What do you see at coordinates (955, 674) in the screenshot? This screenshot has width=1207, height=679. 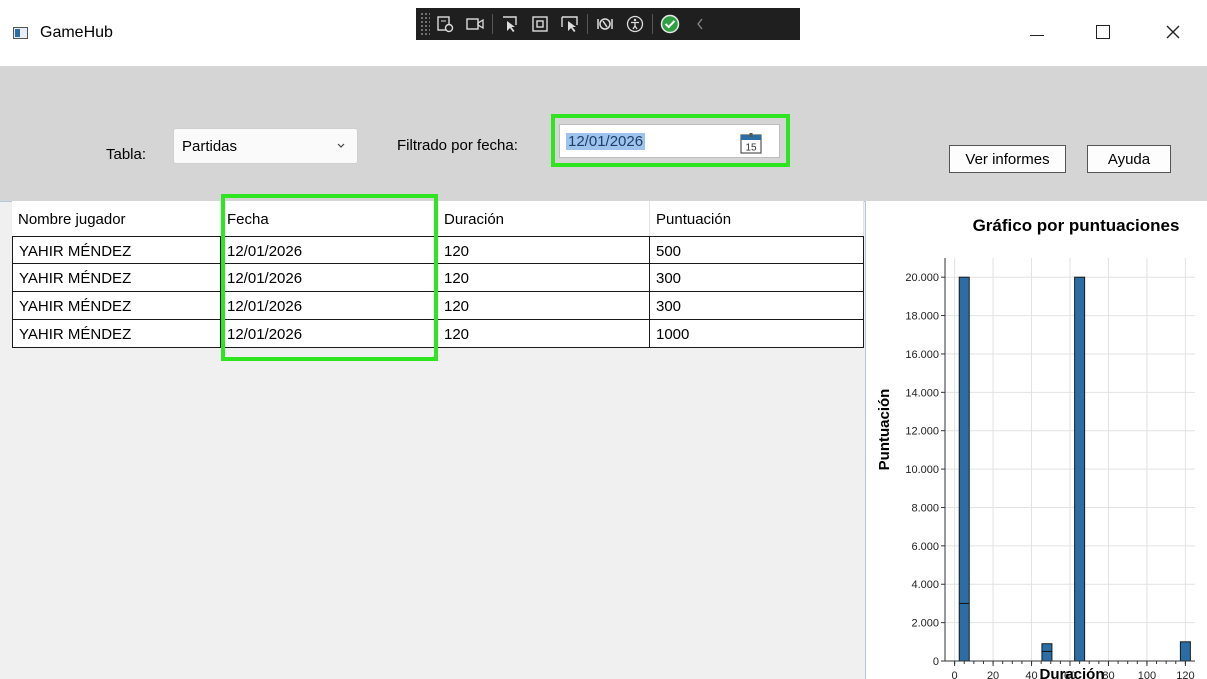 I see `x-tick-label: 0` at bounding box center [955, 674].